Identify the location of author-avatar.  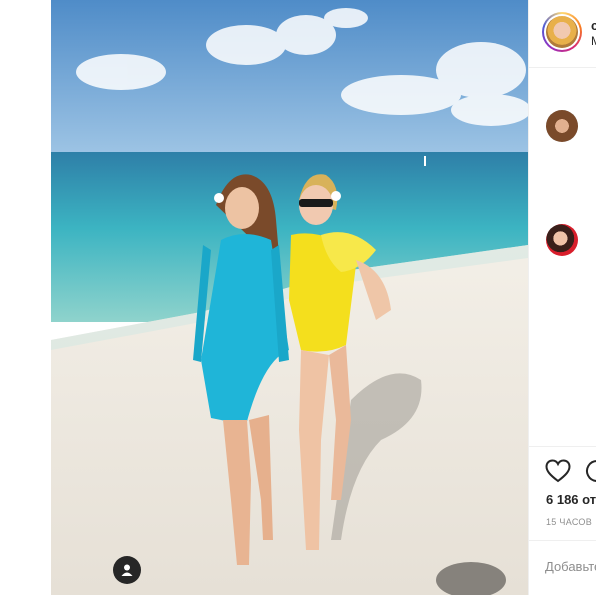
(562, 32).